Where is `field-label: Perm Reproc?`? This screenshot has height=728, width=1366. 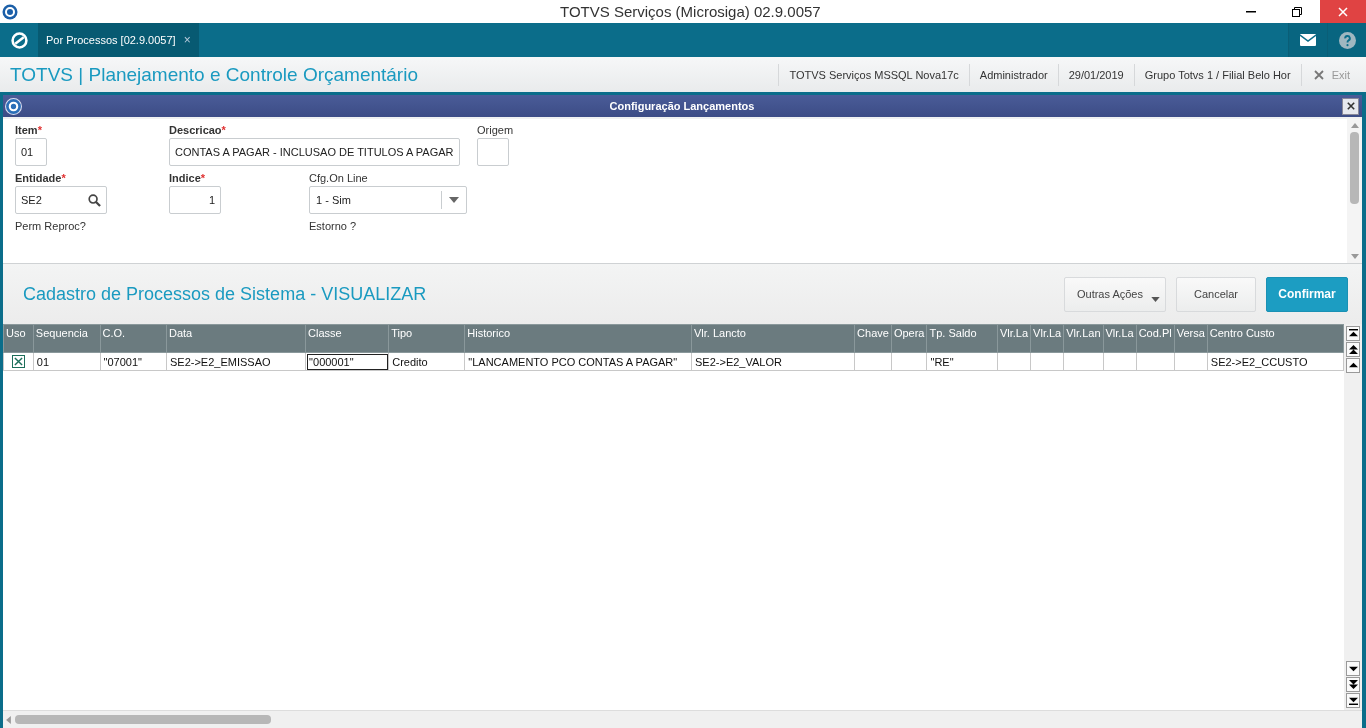 field-label: Perm Reproc? is located at coordinates (50, 226).